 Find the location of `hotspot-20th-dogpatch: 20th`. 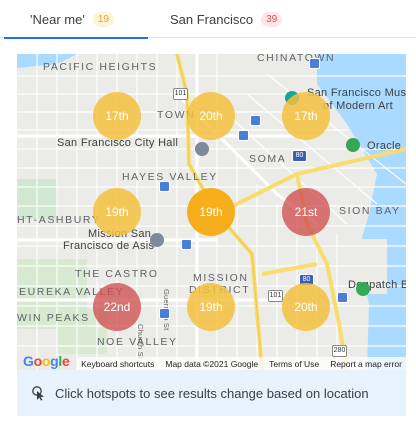

hotspot-20th-dogpatch: 20th is located at coordinates (306, 307).